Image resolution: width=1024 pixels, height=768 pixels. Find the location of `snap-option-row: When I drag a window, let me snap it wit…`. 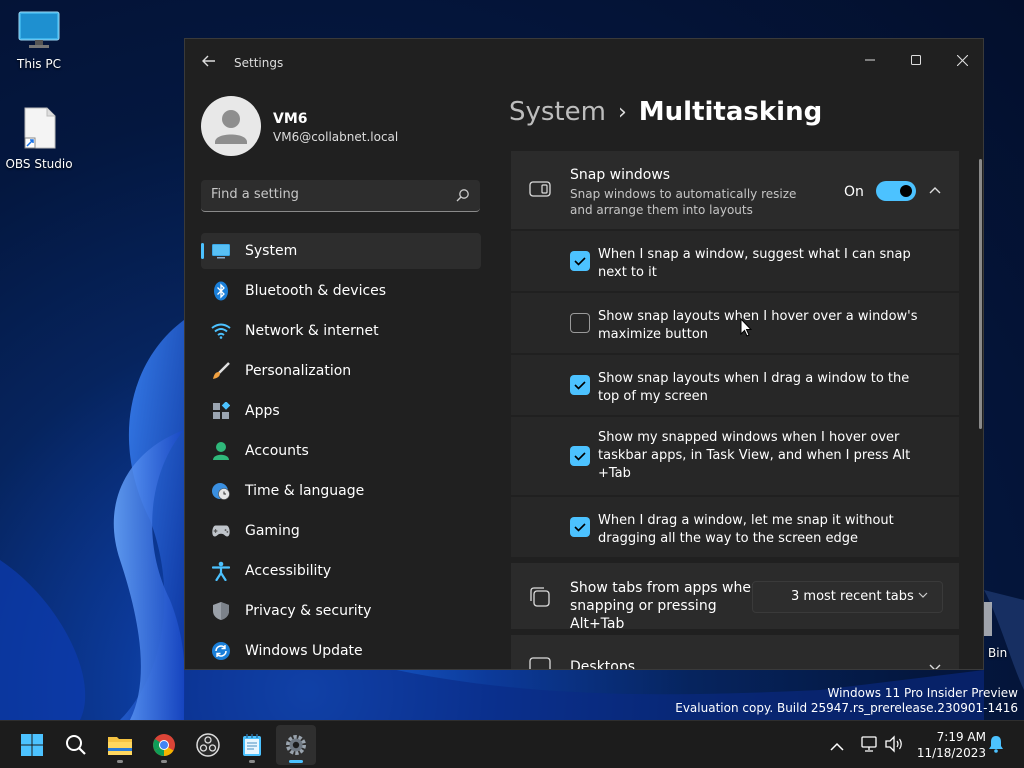

snap-option-row: When I drag a window, let me snap it wit… is located at coordinates (735, 527).